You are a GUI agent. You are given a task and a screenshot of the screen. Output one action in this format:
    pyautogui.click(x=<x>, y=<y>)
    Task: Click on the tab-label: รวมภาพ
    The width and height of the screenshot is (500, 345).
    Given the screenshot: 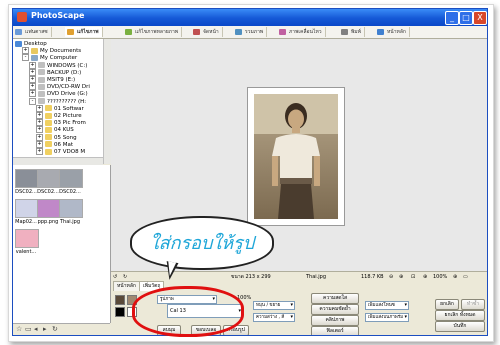 What is the action you would take?
    pyautogui.click(x=254, y=32)
    